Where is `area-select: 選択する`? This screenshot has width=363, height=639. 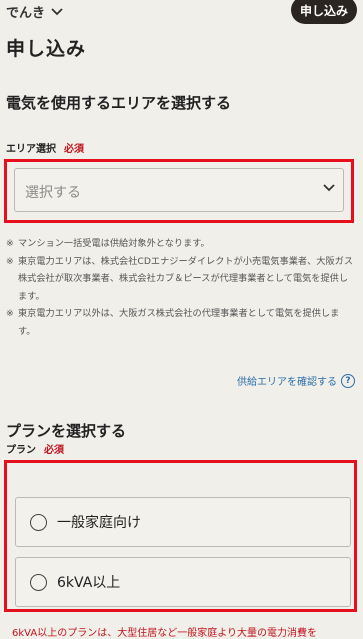
area-select: 選択する is located at coordinates (179, 190).